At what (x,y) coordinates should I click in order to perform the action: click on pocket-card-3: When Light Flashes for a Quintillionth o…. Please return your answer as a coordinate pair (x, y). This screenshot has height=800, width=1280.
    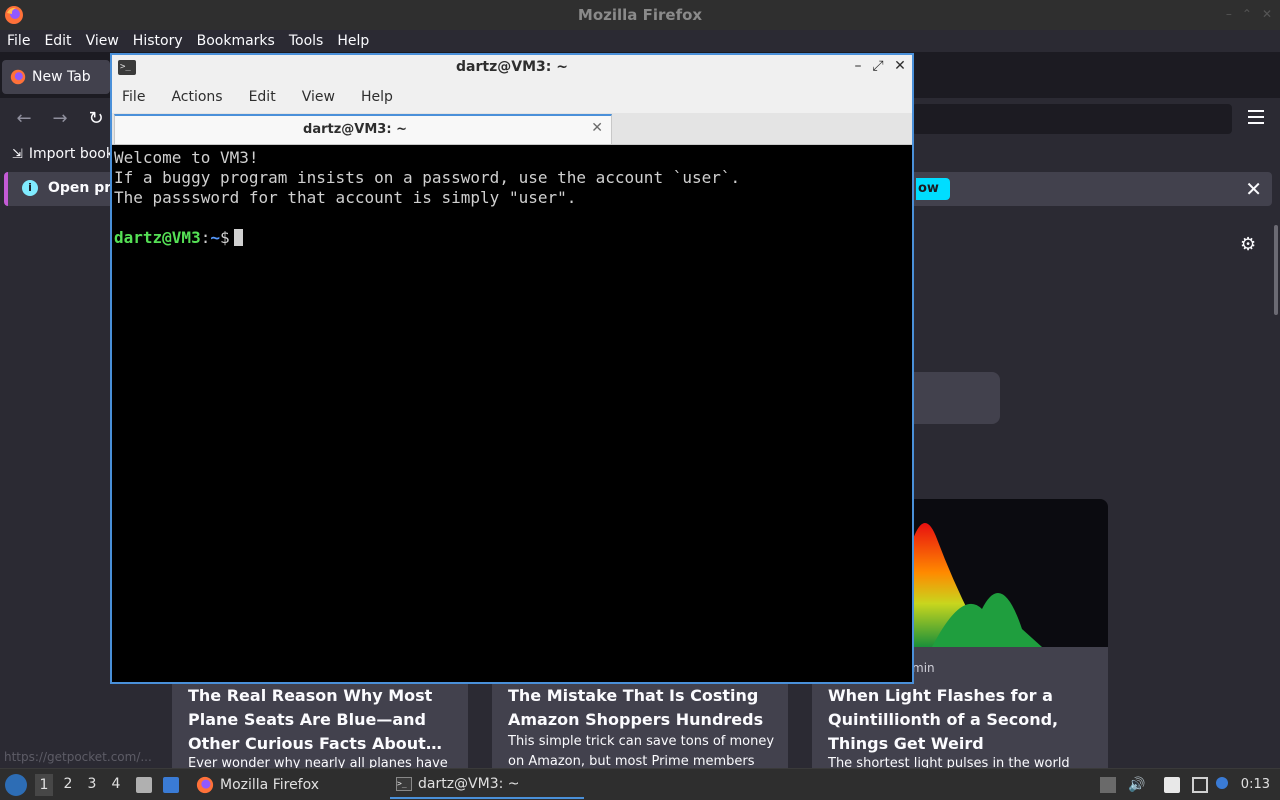
    Looking at the image, I should click on (960, 724).